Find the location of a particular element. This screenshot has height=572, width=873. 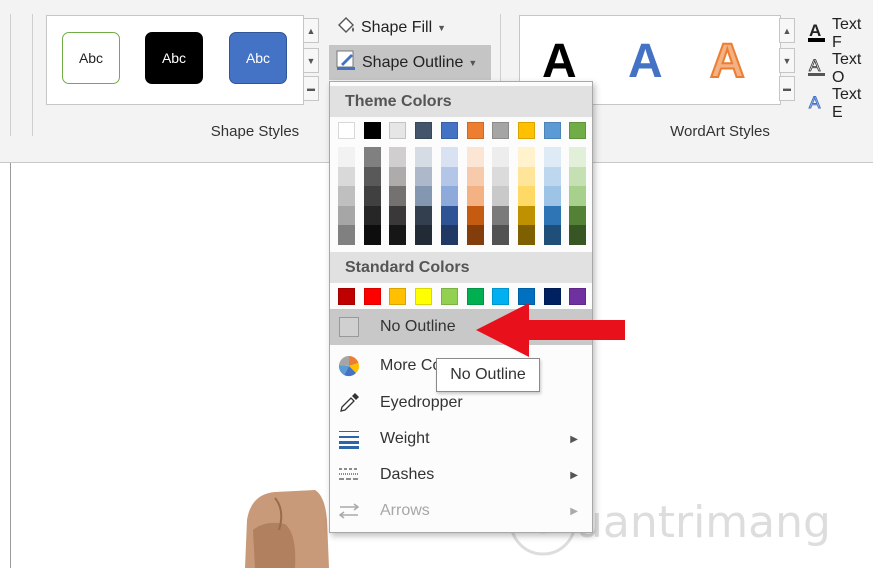

gallery-more-button: ▬ is located at coordinates (311, 88).